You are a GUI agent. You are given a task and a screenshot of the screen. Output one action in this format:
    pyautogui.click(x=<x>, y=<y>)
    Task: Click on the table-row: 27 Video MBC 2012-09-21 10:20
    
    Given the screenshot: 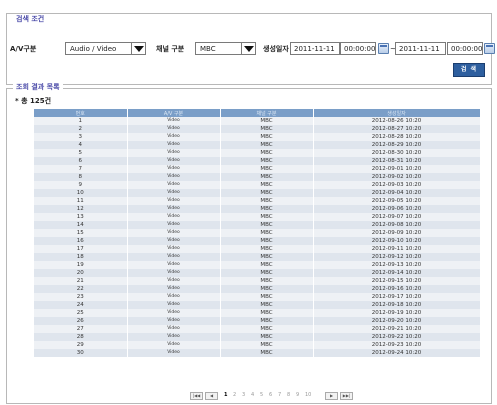 What is the action you would take?
    pyautogui.click(x=257, y=329)
    